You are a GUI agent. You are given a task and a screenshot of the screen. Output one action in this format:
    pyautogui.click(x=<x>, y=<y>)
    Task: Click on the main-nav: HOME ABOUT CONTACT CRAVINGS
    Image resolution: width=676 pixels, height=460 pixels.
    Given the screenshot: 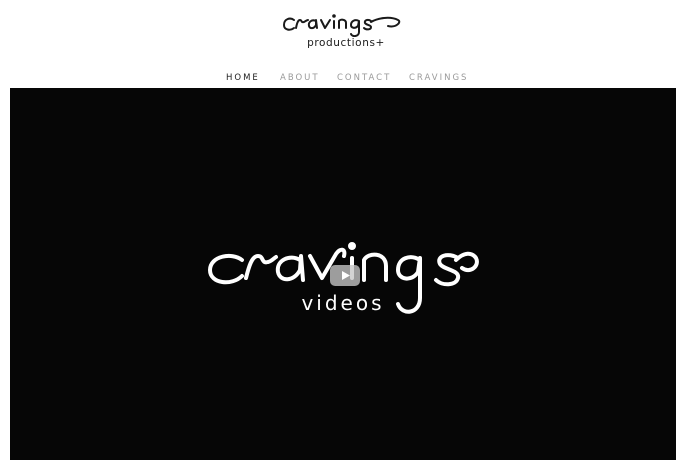 What is the action you would take?
    pyautogui.click(x=338, y=78)
    